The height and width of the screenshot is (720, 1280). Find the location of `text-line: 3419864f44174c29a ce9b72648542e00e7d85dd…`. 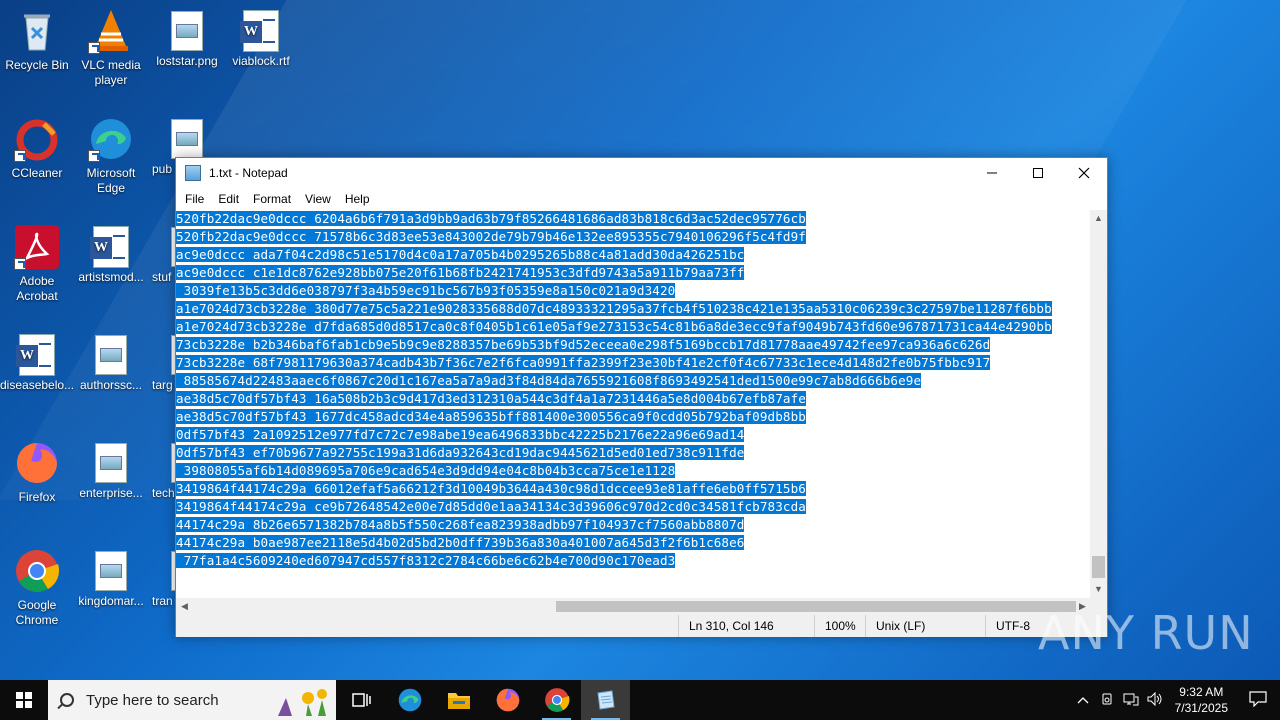

text-line: 3419864f44174c29a ce9b72648542e00e7d85dd… is located at coordinates (491, 506).